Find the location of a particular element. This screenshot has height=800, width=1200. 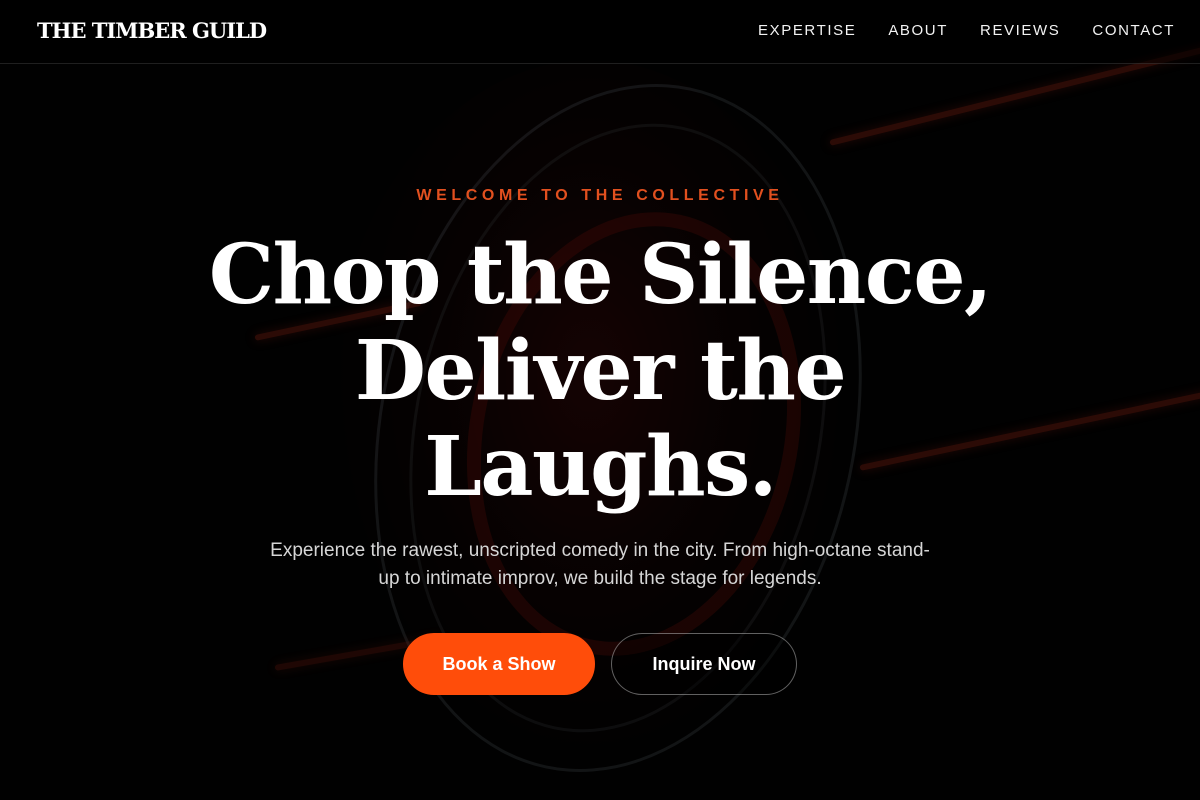

main-nav: EXPERTISE ABOUT REVIEWS CONTACT is located at coordinates (966, 30).